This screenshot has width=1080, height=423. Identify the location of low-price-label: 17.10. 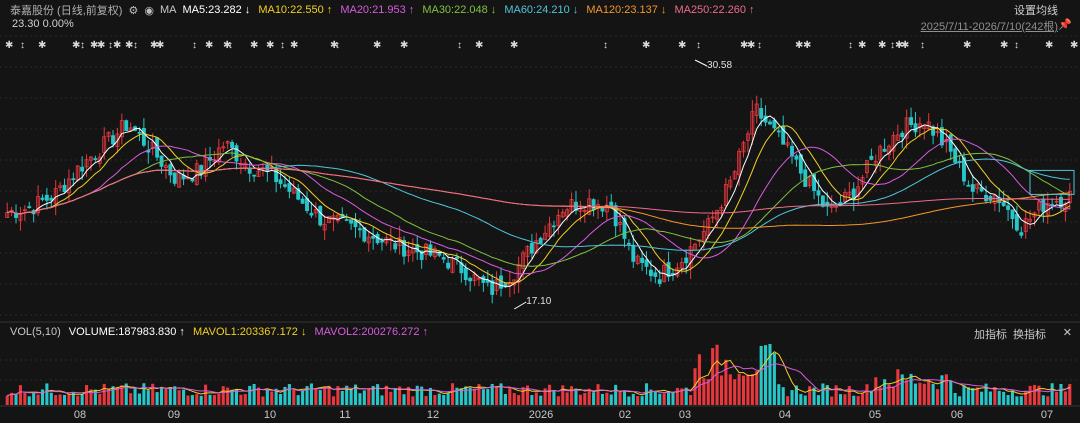
(539, 301).